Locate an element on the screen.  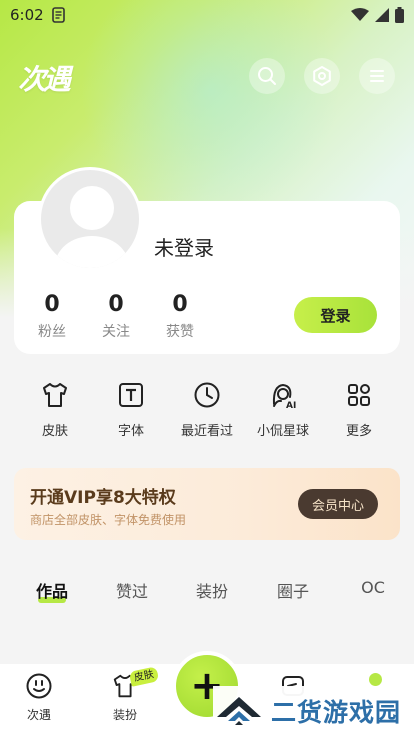
app-header: 次遇 is located at coordinates (207, 76).